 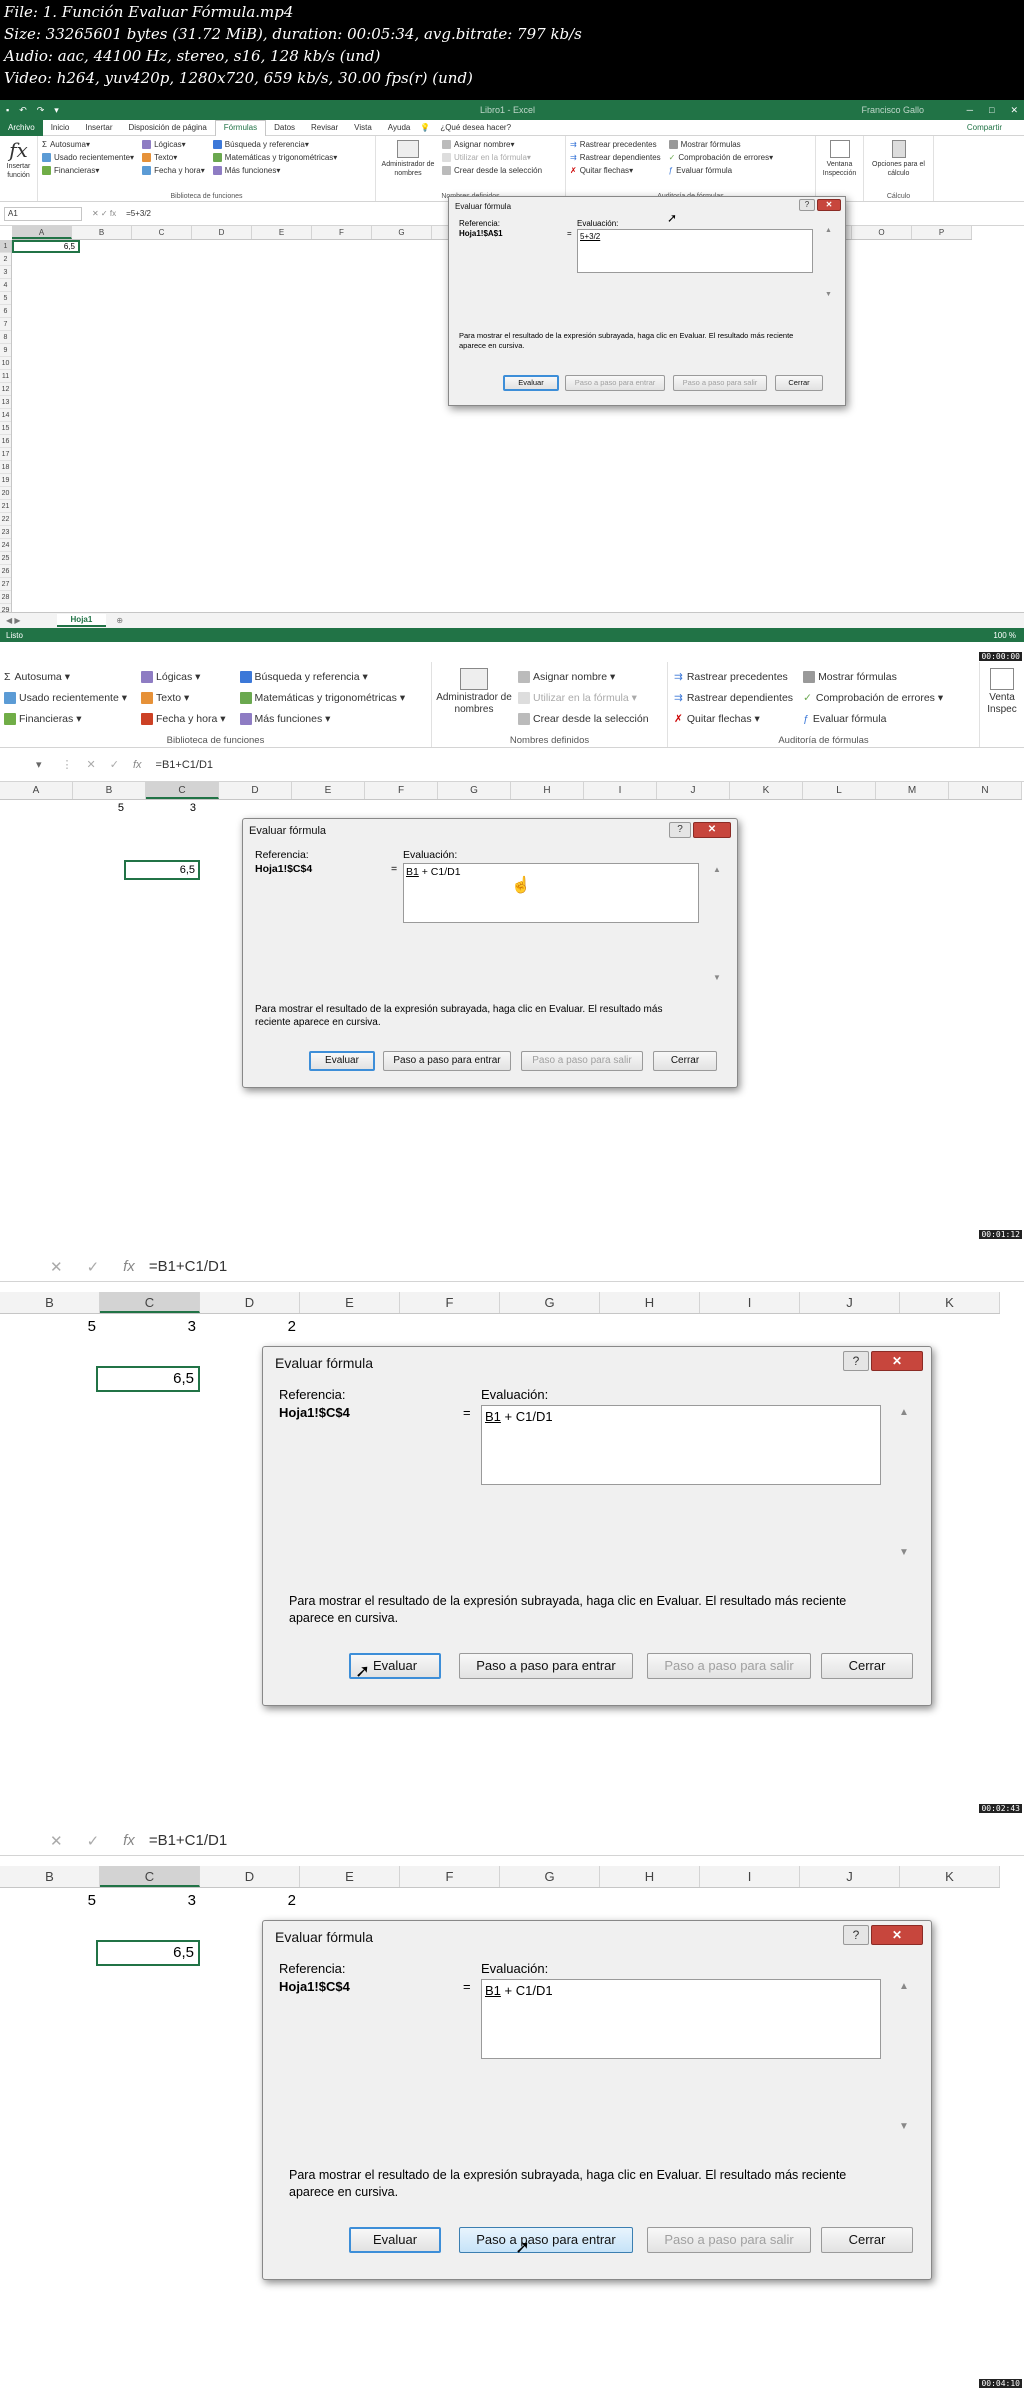 I want to click on text-button: Texto ▾, so click(x=183, y=697).